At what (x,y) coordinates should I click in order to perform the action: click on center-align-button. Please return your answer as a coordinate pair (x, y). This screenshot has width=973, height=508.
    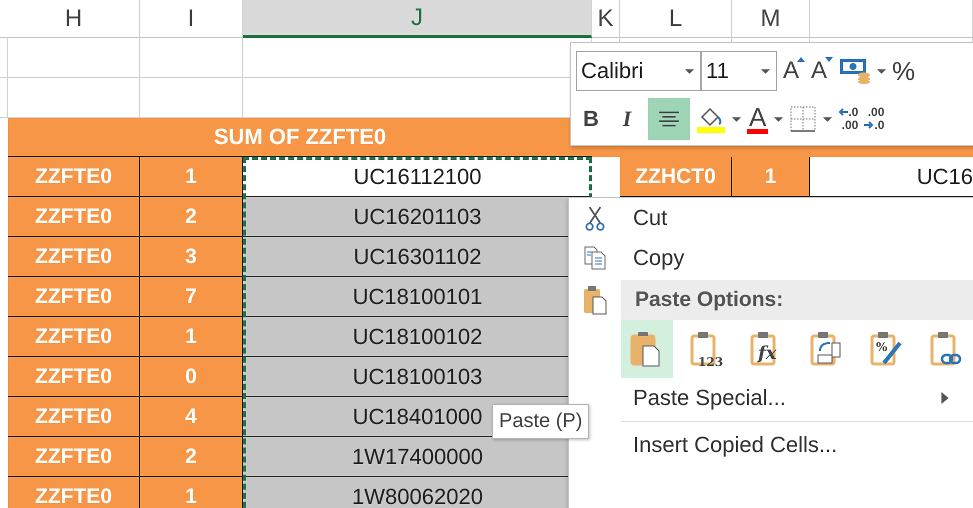
    Looking at the image, I should click on (669, 119).